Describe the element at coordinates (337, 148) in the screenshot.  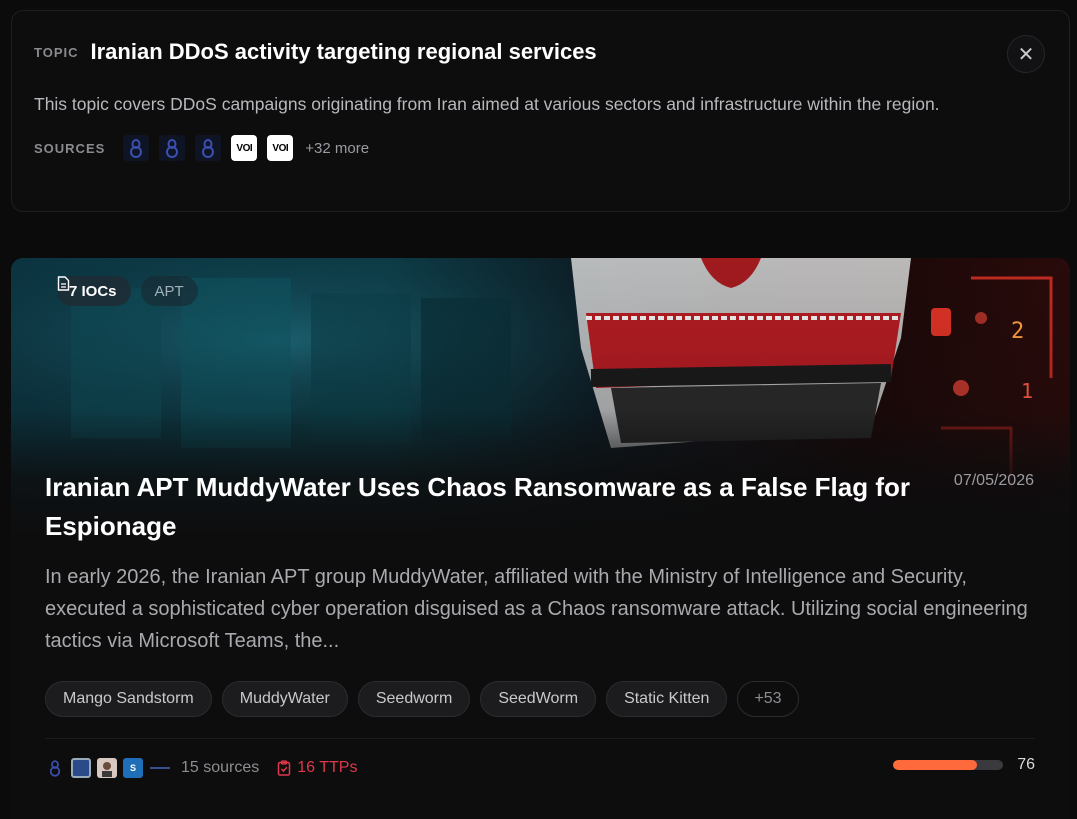
I see `more-sources-link: +32 more` at that location.